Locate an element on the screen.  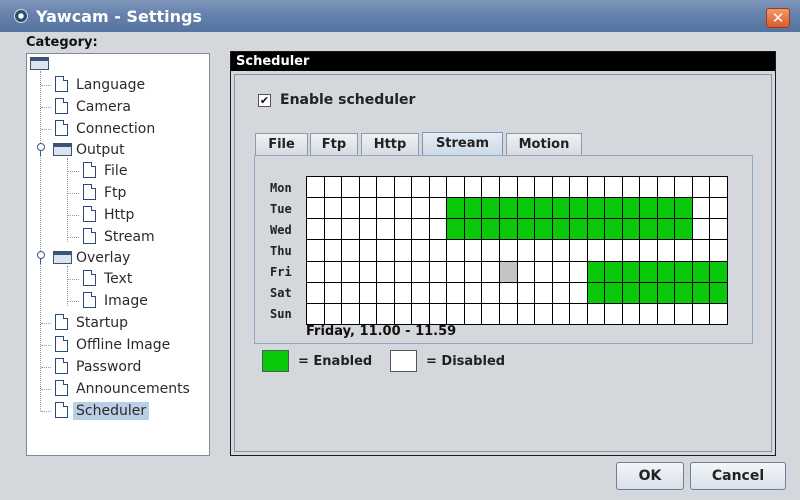
tab-stream: Stream is located at coordinates (462, 144).